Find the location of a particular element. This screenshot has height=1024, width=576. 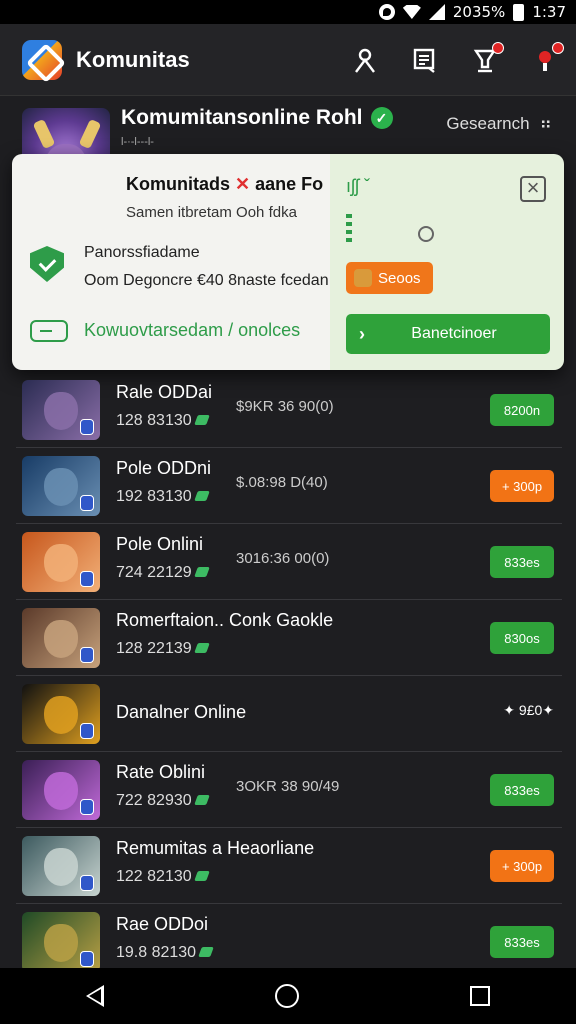

item-meta-text: 724 22129 is located at coordinates (154, 572).